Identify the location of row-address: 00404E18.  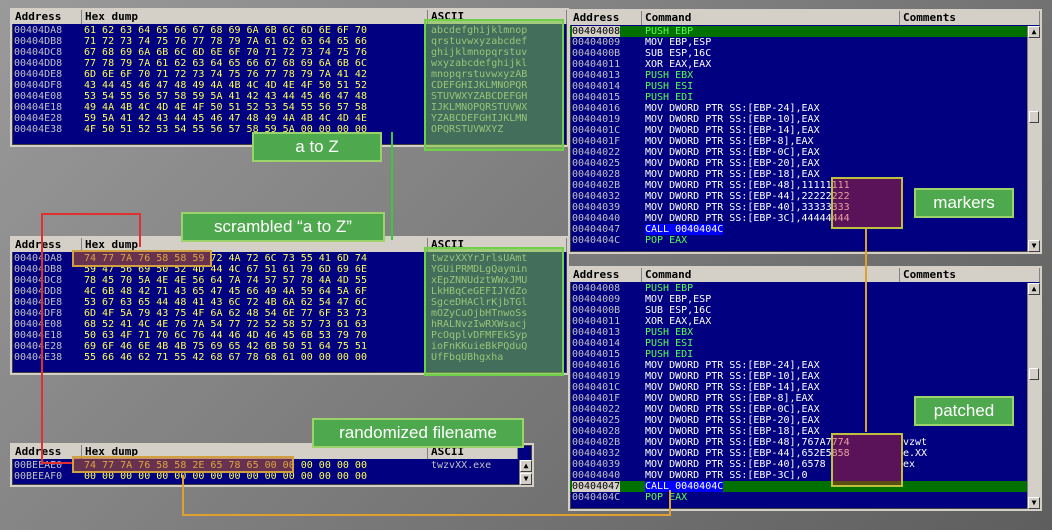
(38, 335).